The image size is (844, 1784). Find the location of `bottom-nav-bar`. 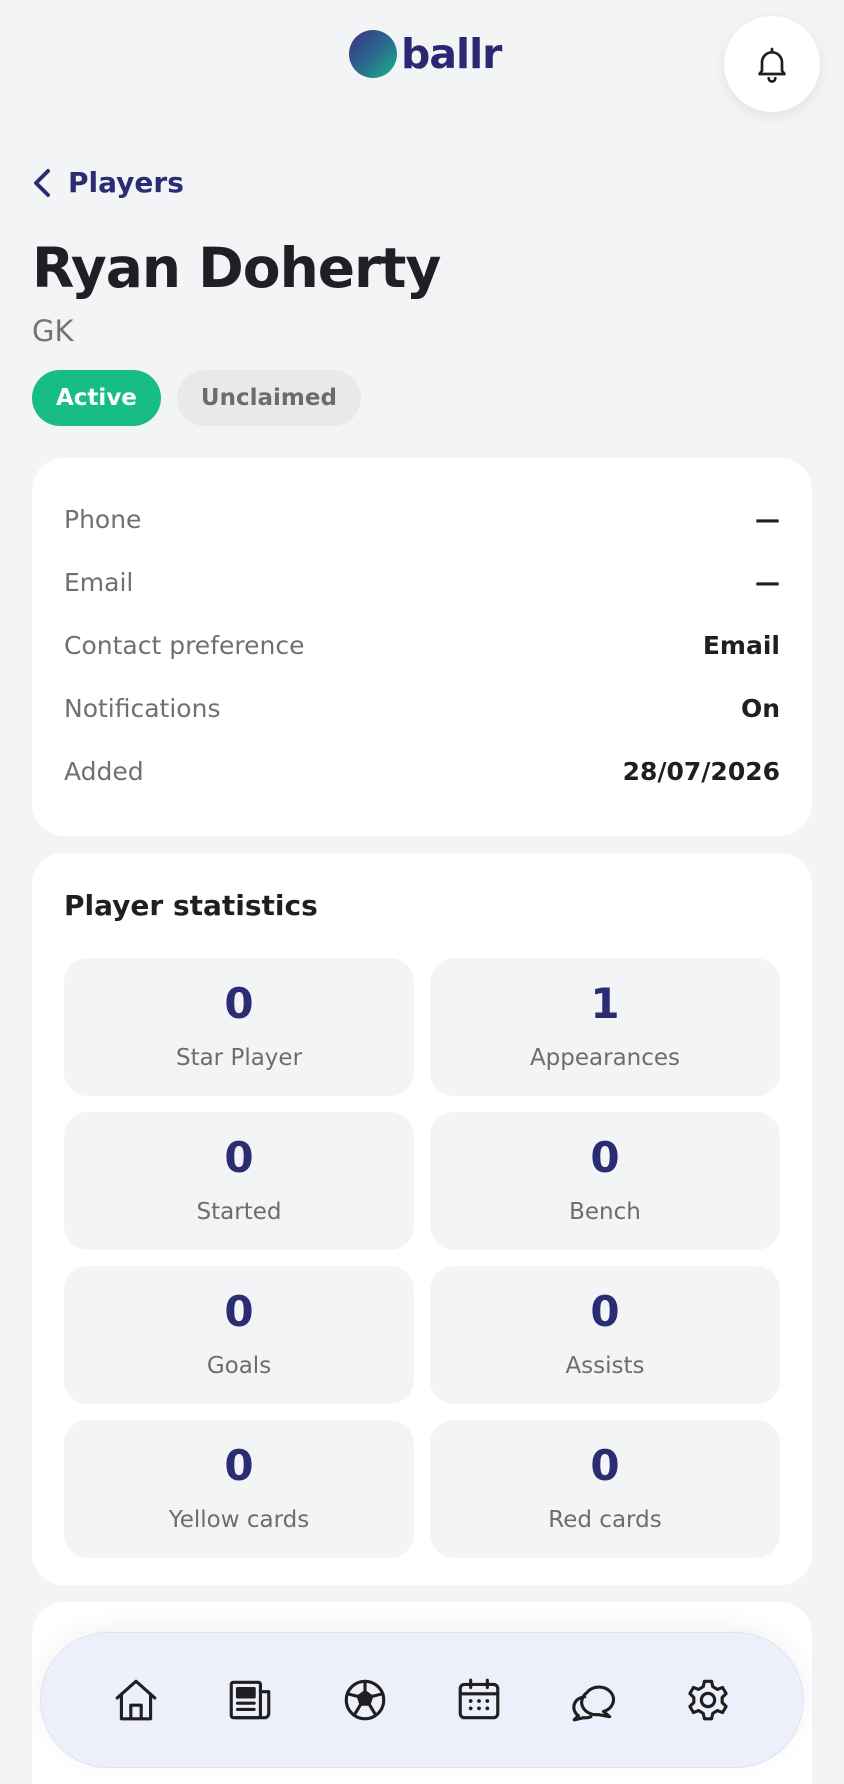

bottom-nav-bar is located at coordinates (422, 1700).